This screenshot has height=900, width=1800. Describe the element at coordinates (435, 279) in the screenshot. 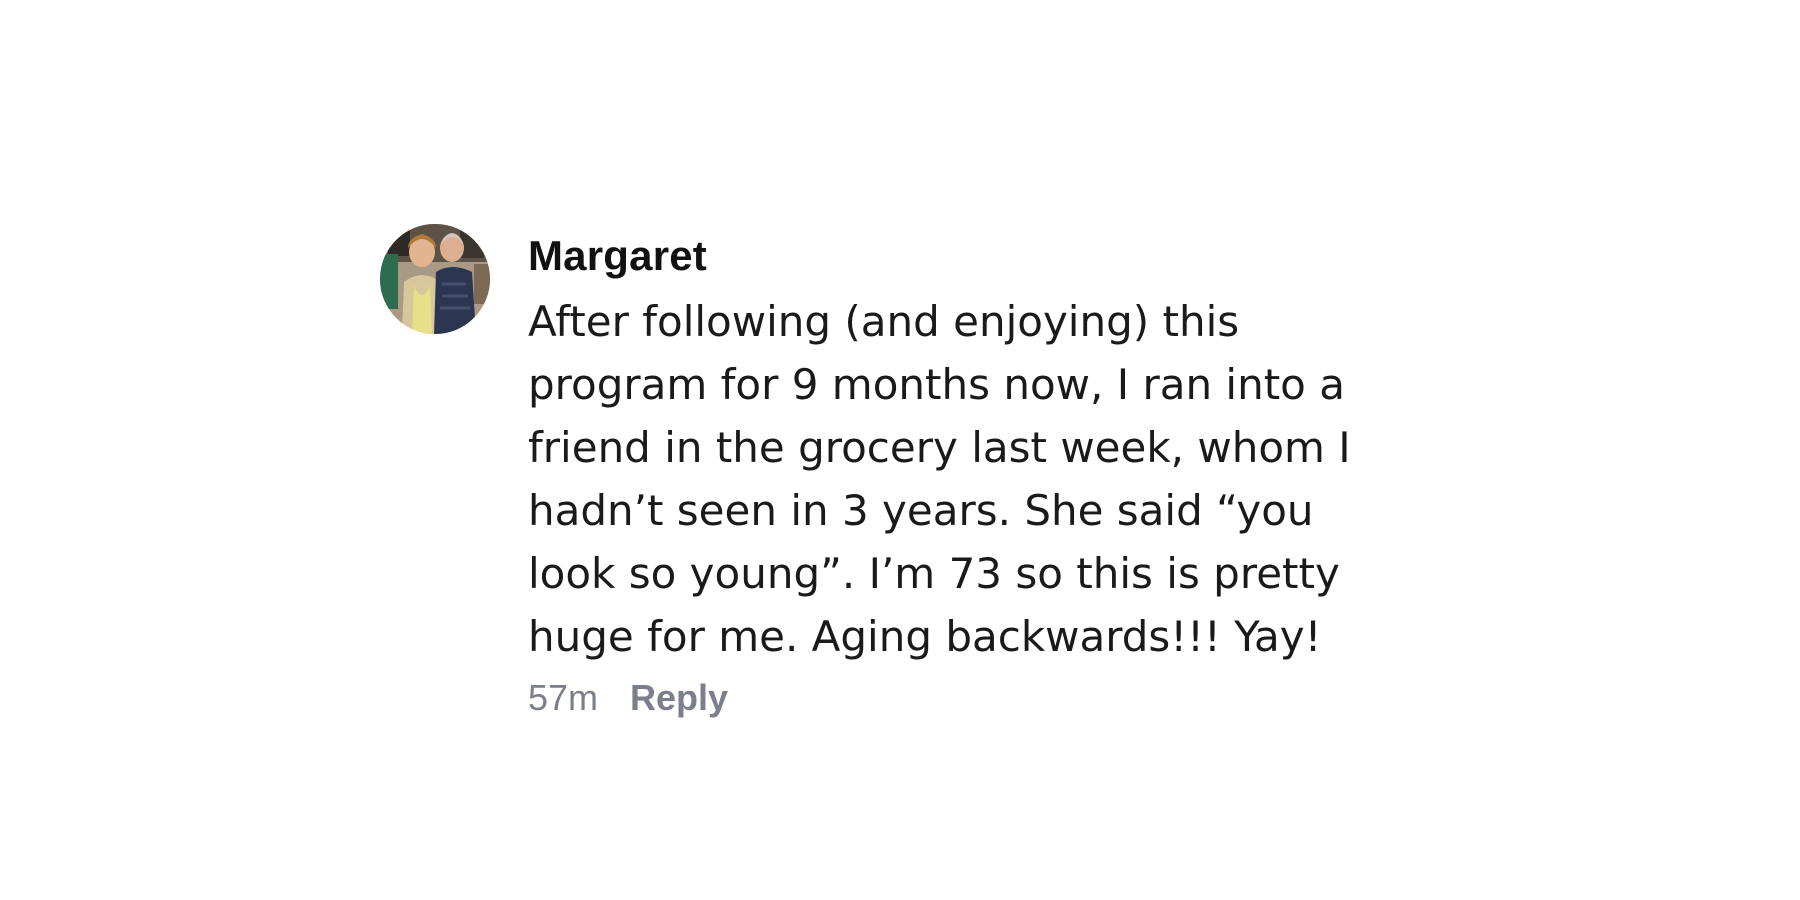

I see `user-avatar-icon` at that location.